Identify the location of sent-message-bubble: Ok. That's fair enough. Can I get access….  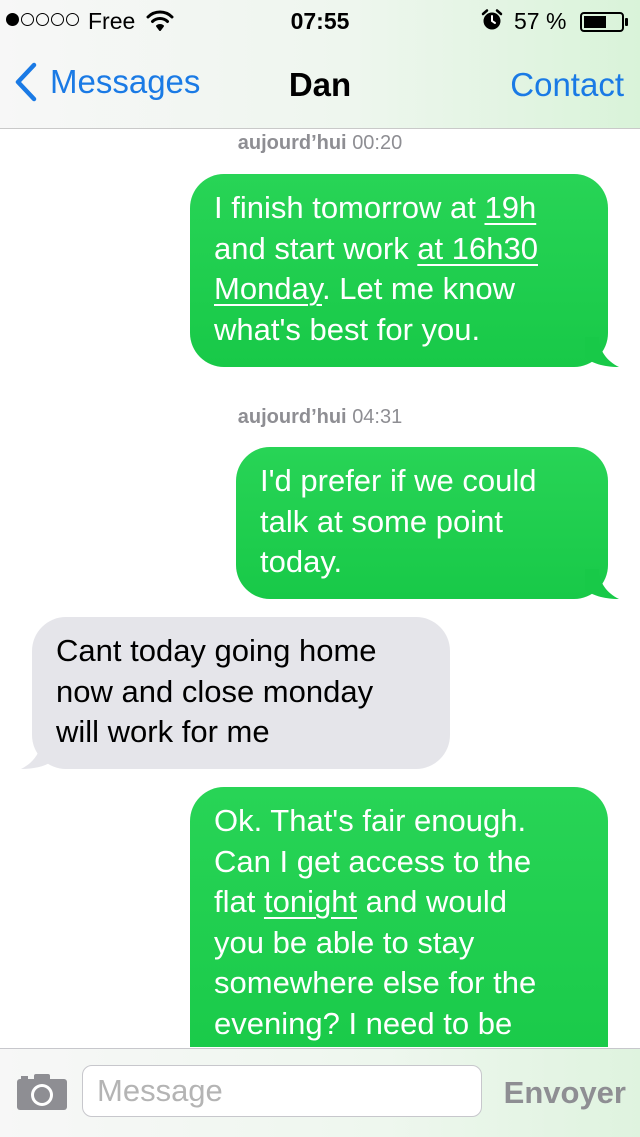
(399, 917).